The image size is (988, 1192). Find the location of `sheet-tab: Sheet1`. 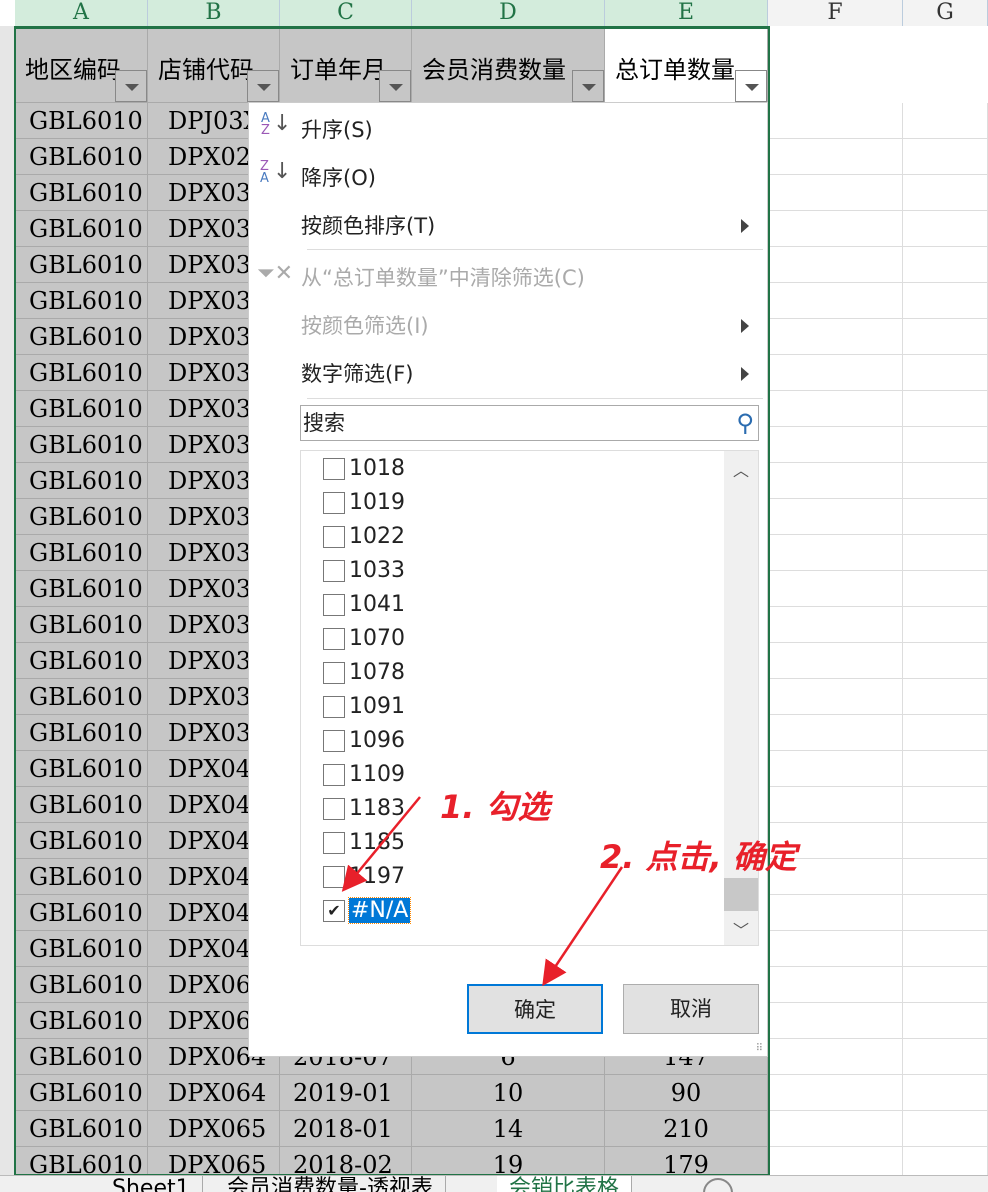

sheet-tab: Sheet1 is located at coordinates (151, 1184).